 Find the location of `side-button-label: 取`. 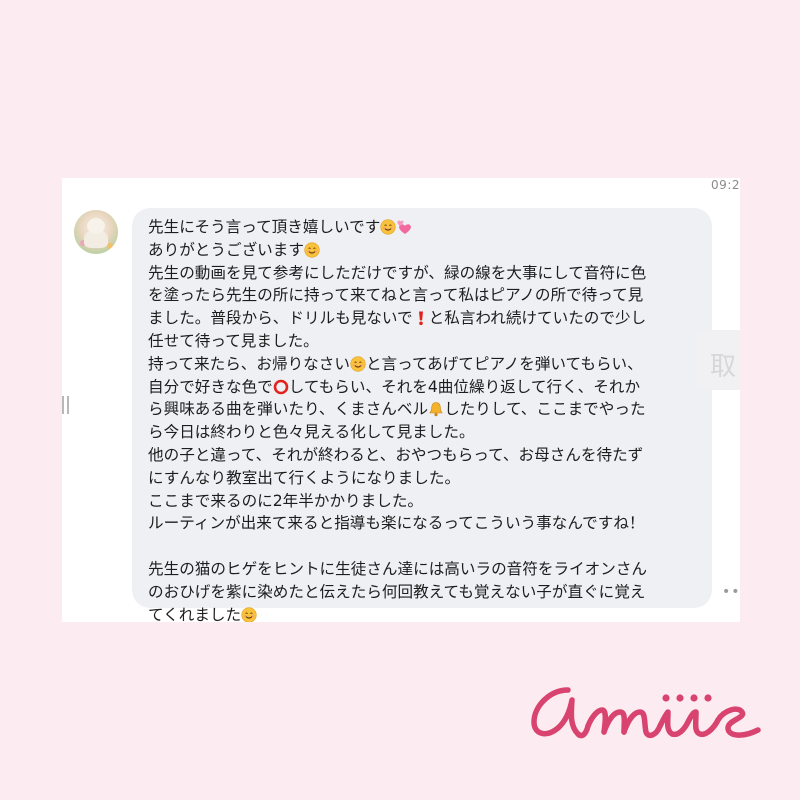

side-button-label: 取 is located at coordinates (723, 367).